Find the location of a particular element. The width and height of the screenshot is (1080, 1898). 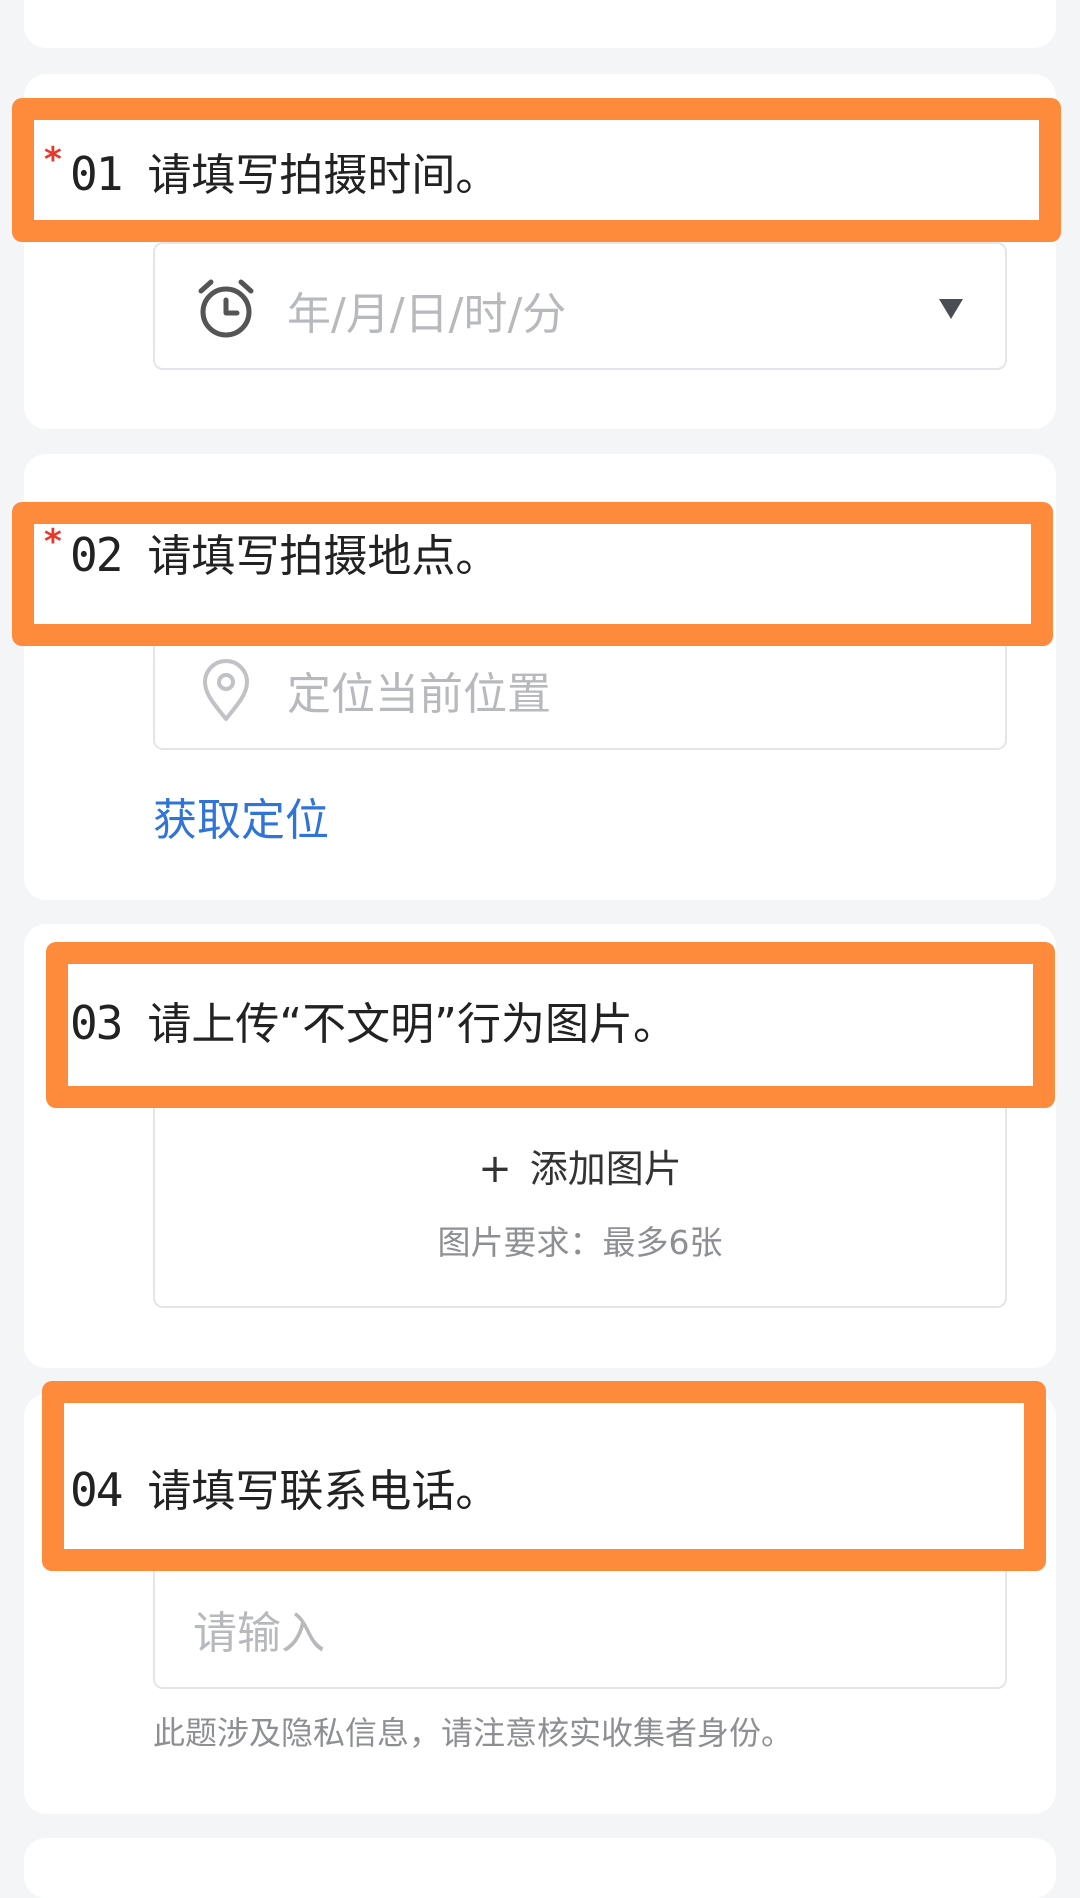

location-pin-icon is located at coordinates (226, 690).